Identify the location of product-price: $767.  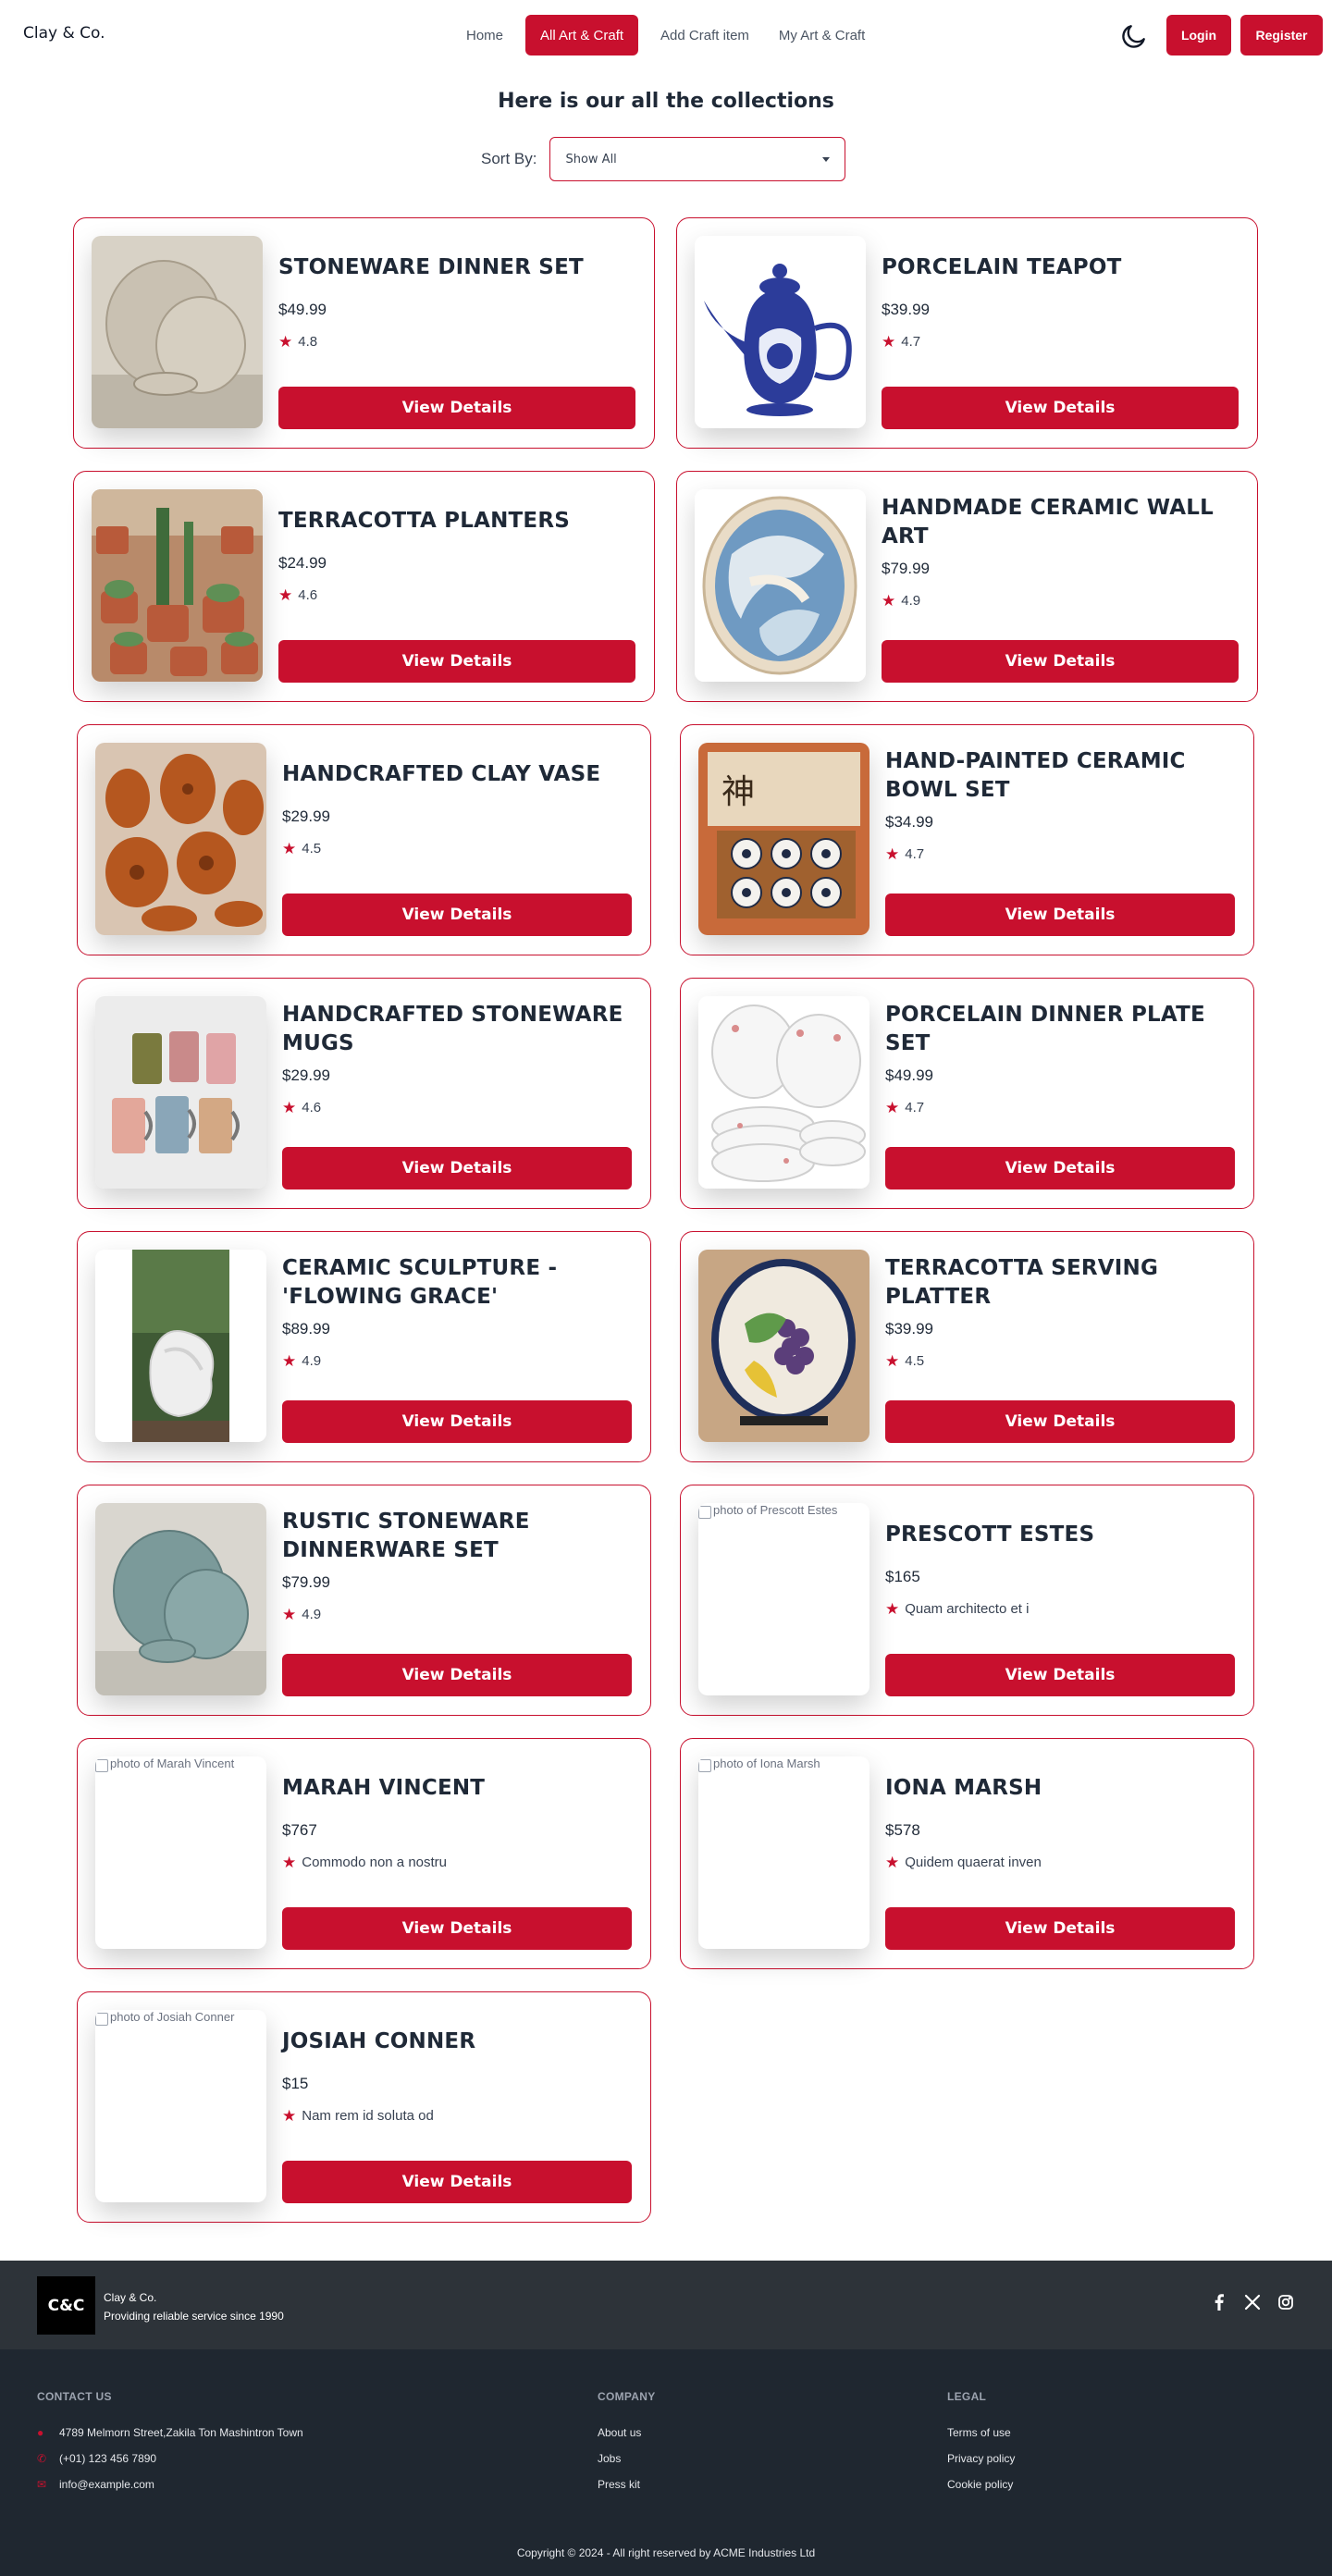
(300, 1830).